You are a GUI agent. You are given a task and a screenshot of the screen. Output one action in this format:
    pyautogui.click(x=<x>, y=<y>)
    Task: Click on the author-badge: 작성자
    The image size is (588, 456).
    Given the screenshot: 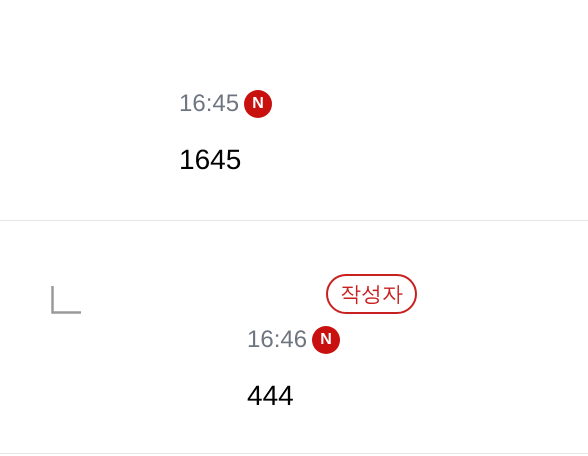 What is the action you would take?
    pyautogui.click(x=371, y=294)
    